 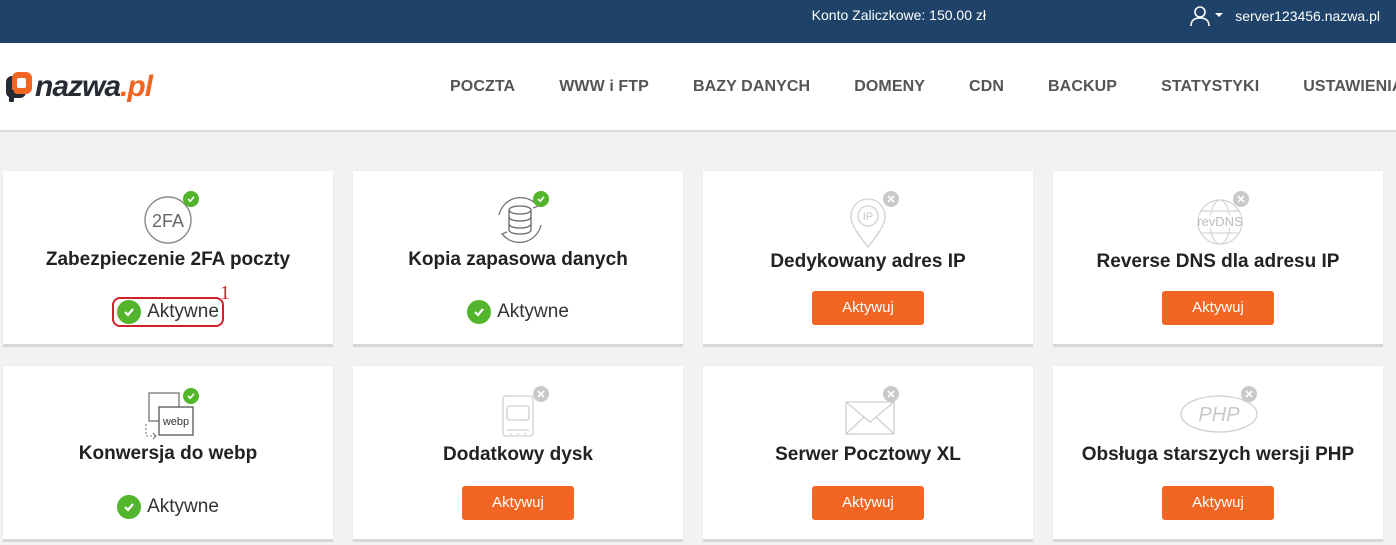 I want to click on php-icon-text: PHP, so click(x=1219, y=415).